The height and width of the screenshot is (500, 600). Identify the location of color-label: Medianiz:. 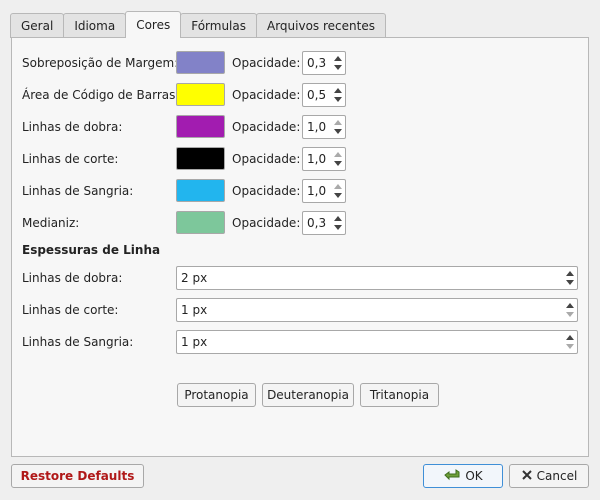
(51, 223).